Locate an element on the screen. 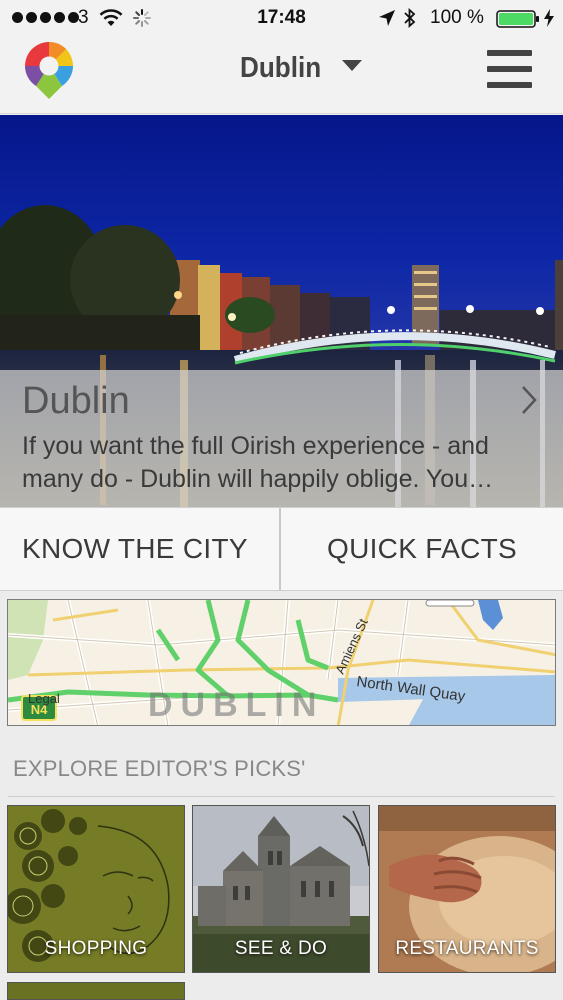  battery-percent: 100 % is located at coordinates (457, 17).